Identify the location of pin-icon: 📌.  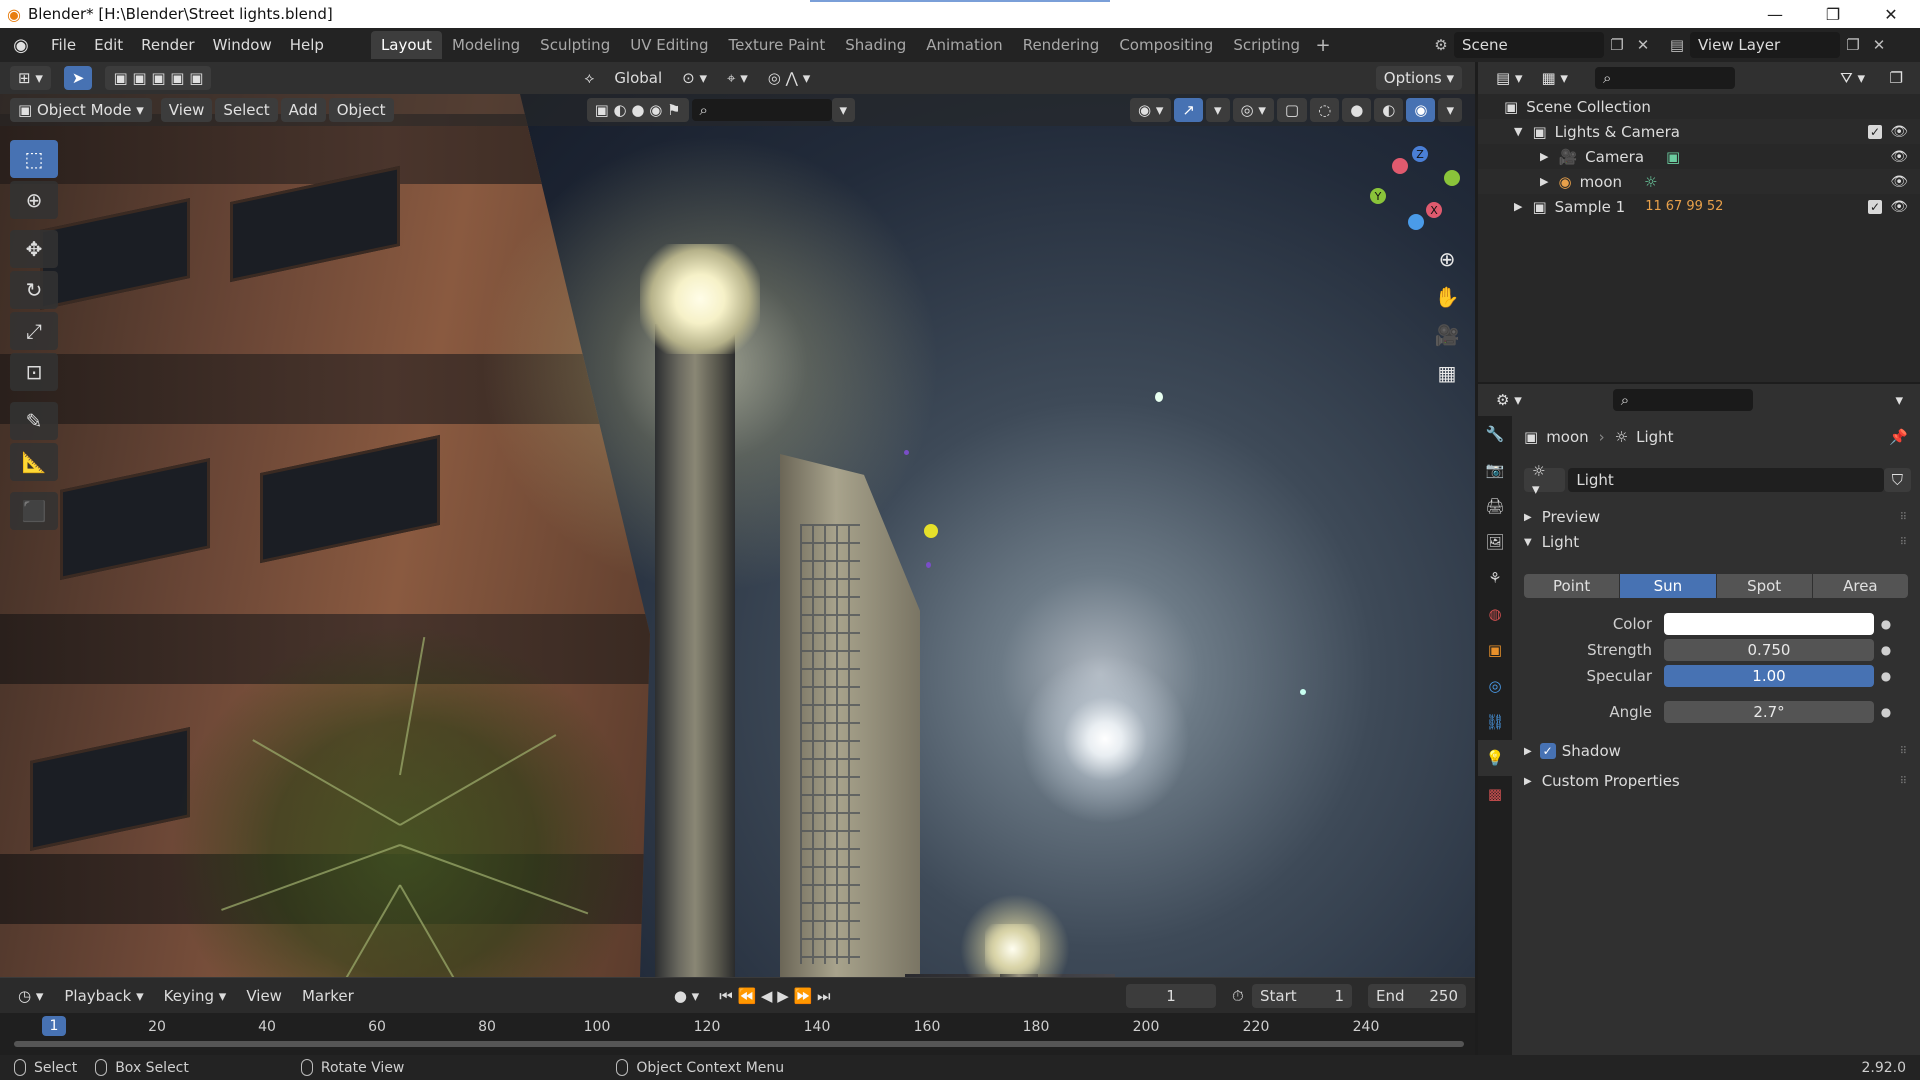
(1898, 437).